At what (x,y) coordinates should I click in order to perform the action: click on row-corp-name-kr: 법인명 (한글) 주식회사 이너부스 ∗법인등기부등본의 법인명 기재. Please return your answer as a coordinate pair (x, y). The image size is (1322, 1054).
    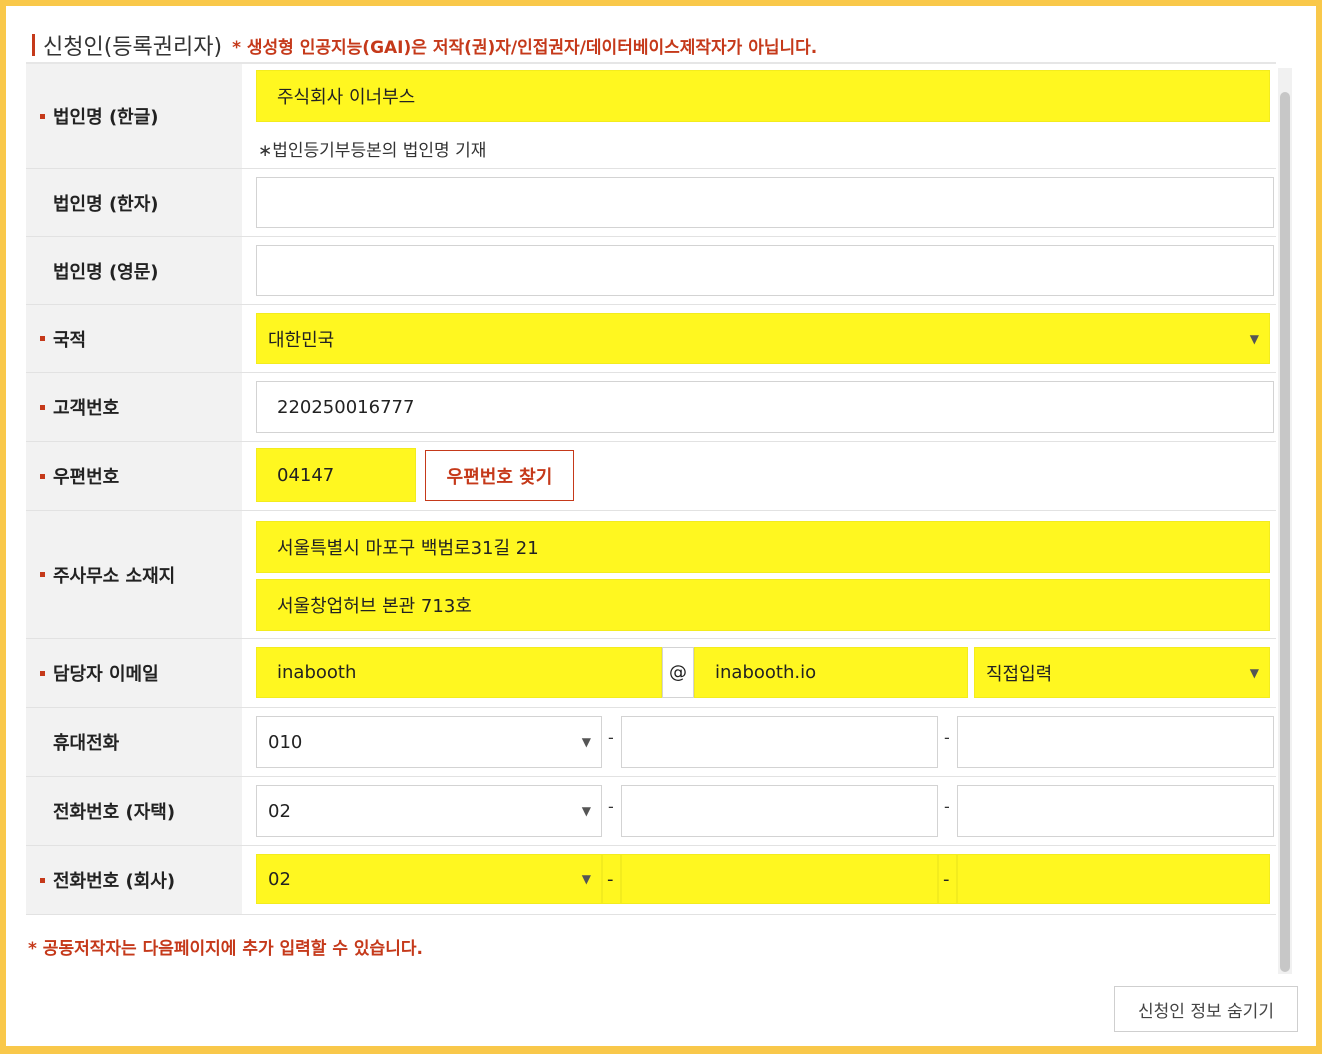
    Looking at the image, I should click on (651, 116).